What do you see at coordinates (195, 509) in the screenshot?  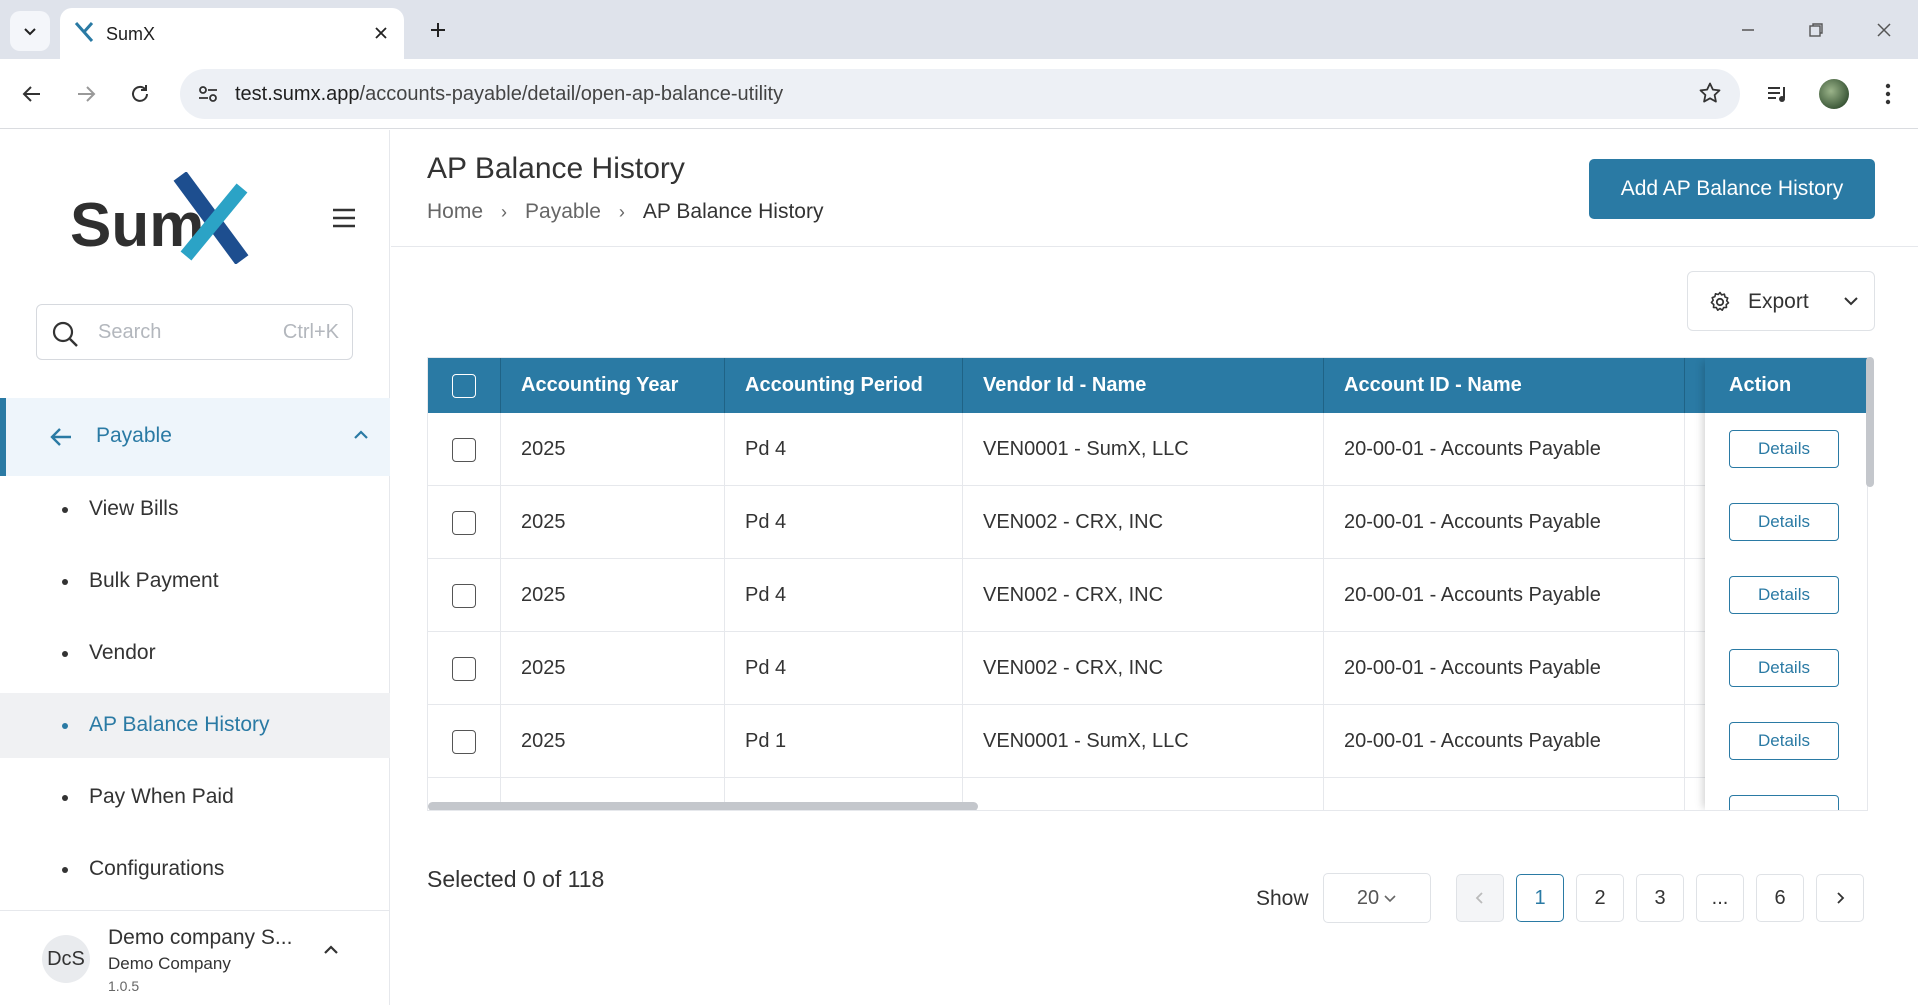 I see `sidebar-item-view-bills: View Bills` at bounding box center [195, 509].